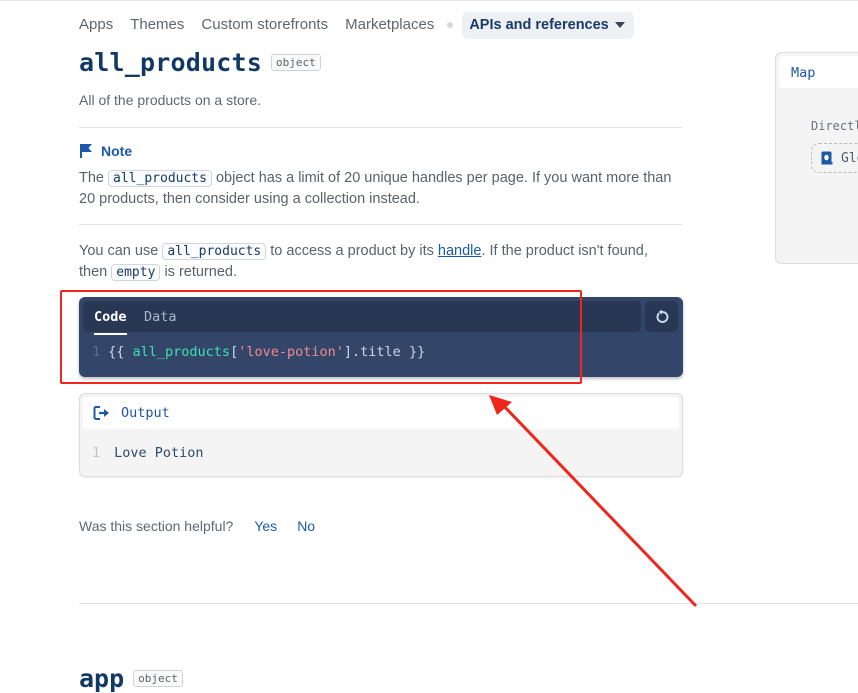 Image resolution: width=858 pixels, height=693 pixels. I want to click on feedback-question: Was this section helpful?, so click(156, 526).